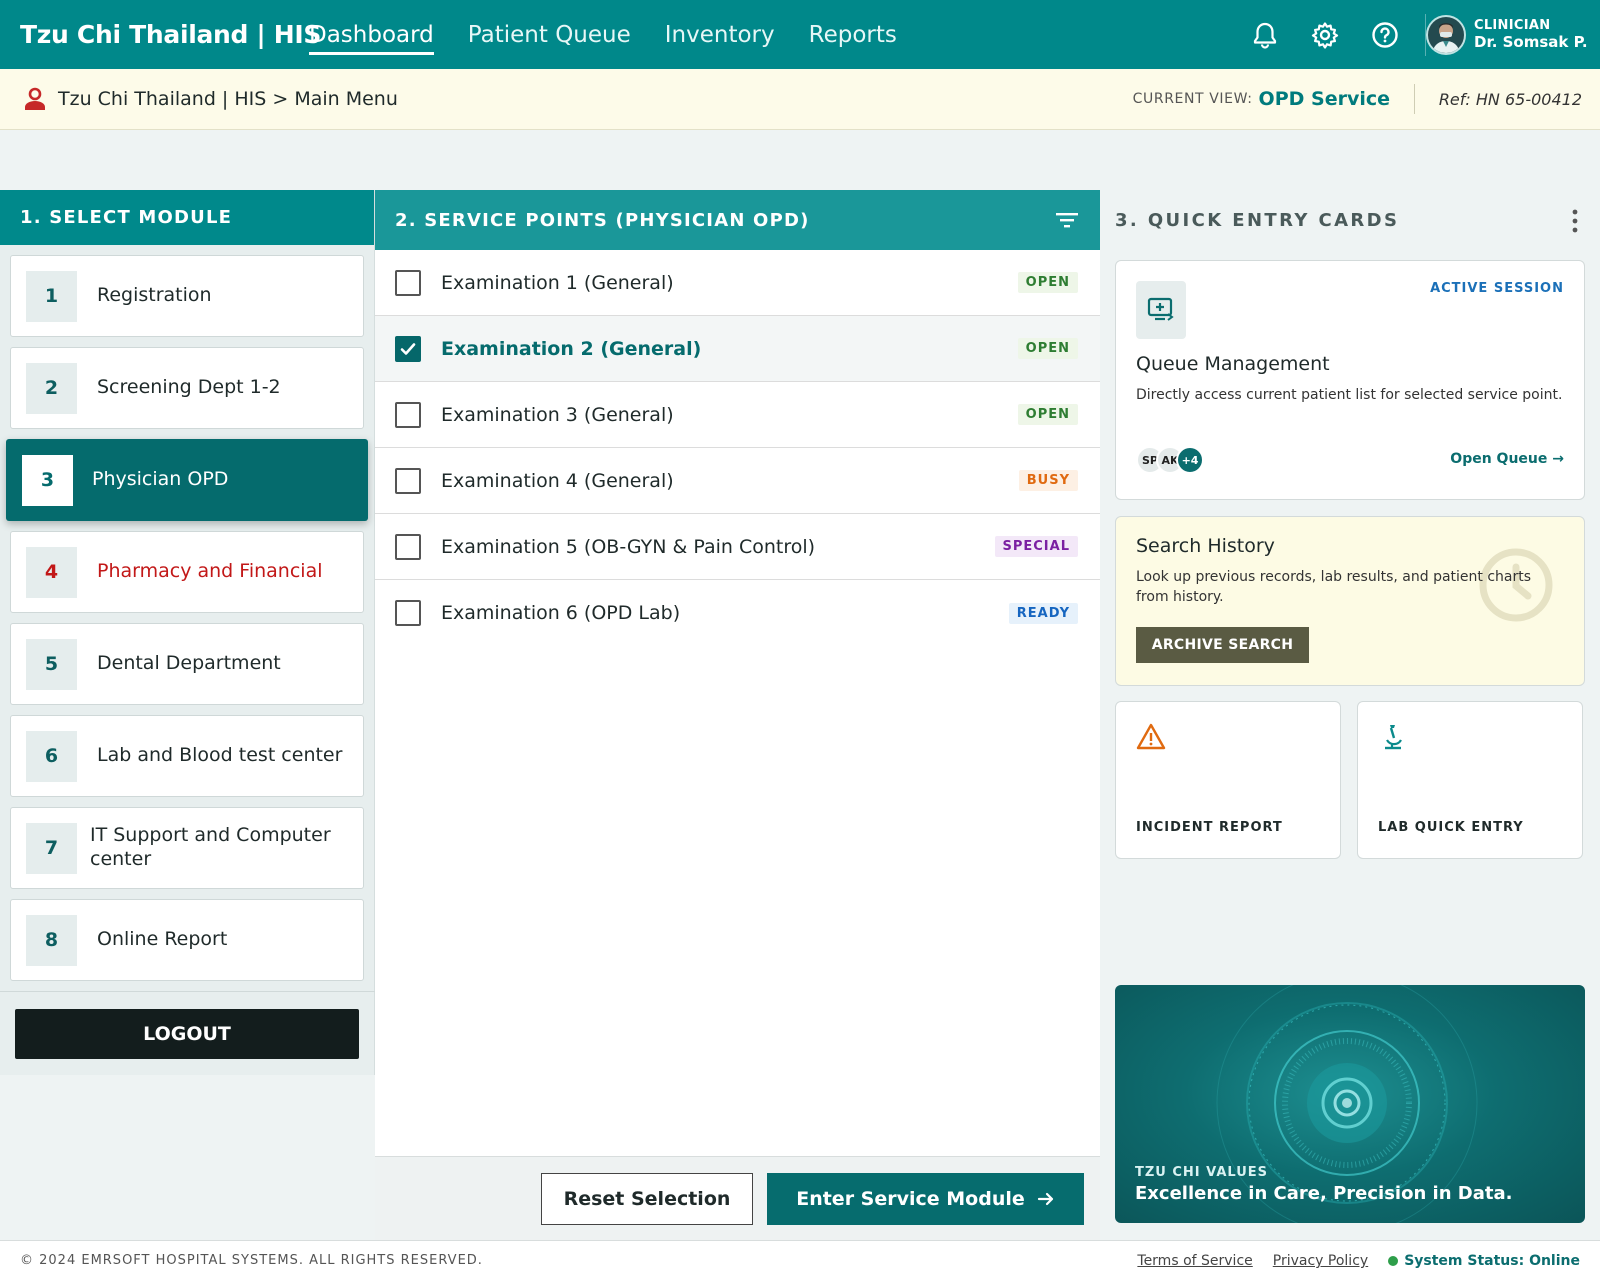  Describe the element at coordinates (737, 220) in the screenshot. I see `service-points-header: 2. SERVICE POINTS (PHYSICIAN OPD)` at that location.